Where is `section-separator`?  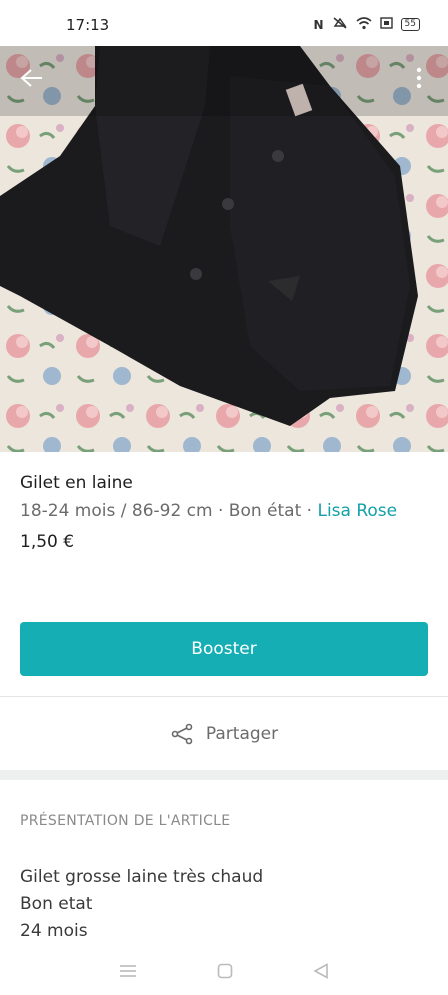
section-separator is located at coordinates (224, 775).